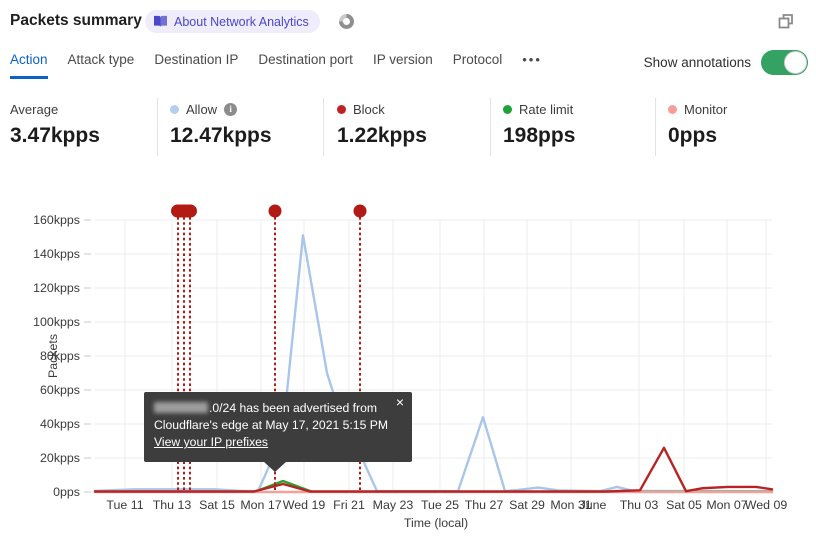 This screenshot has width=816, height=545. I want to click on svg-text: Time (local), so click(436, 523).